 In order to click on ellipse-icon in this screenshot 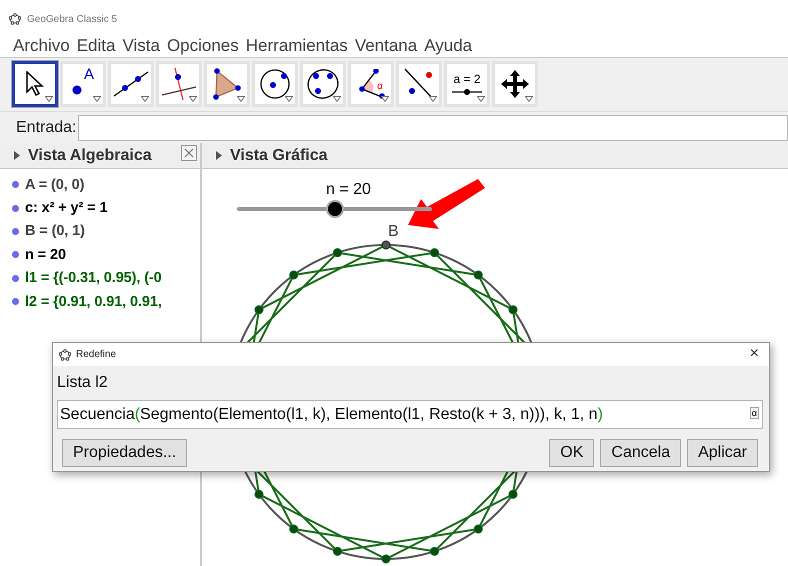, I will do `click(323, 84)`.